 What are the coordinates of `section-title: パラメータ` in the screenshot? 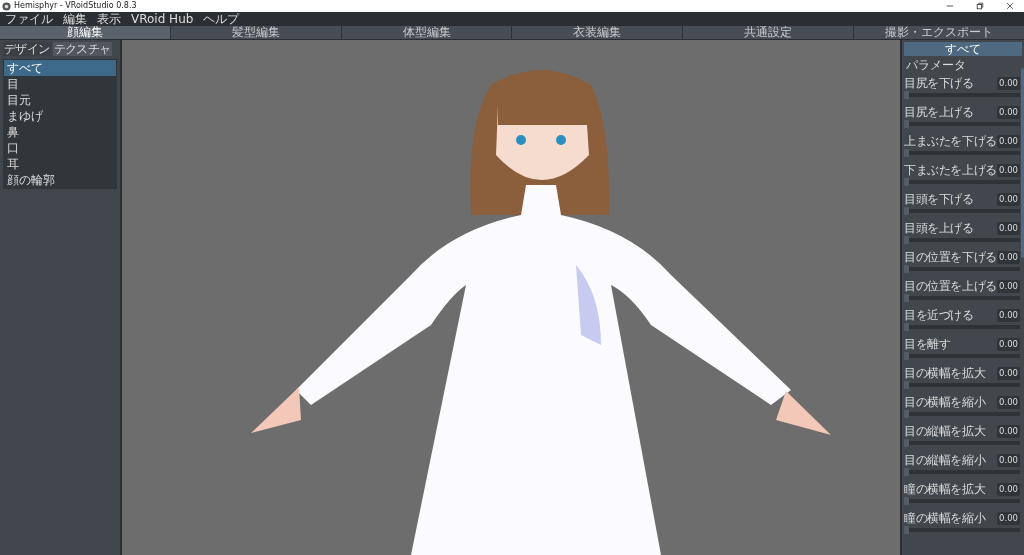 It's located at (936, 64).